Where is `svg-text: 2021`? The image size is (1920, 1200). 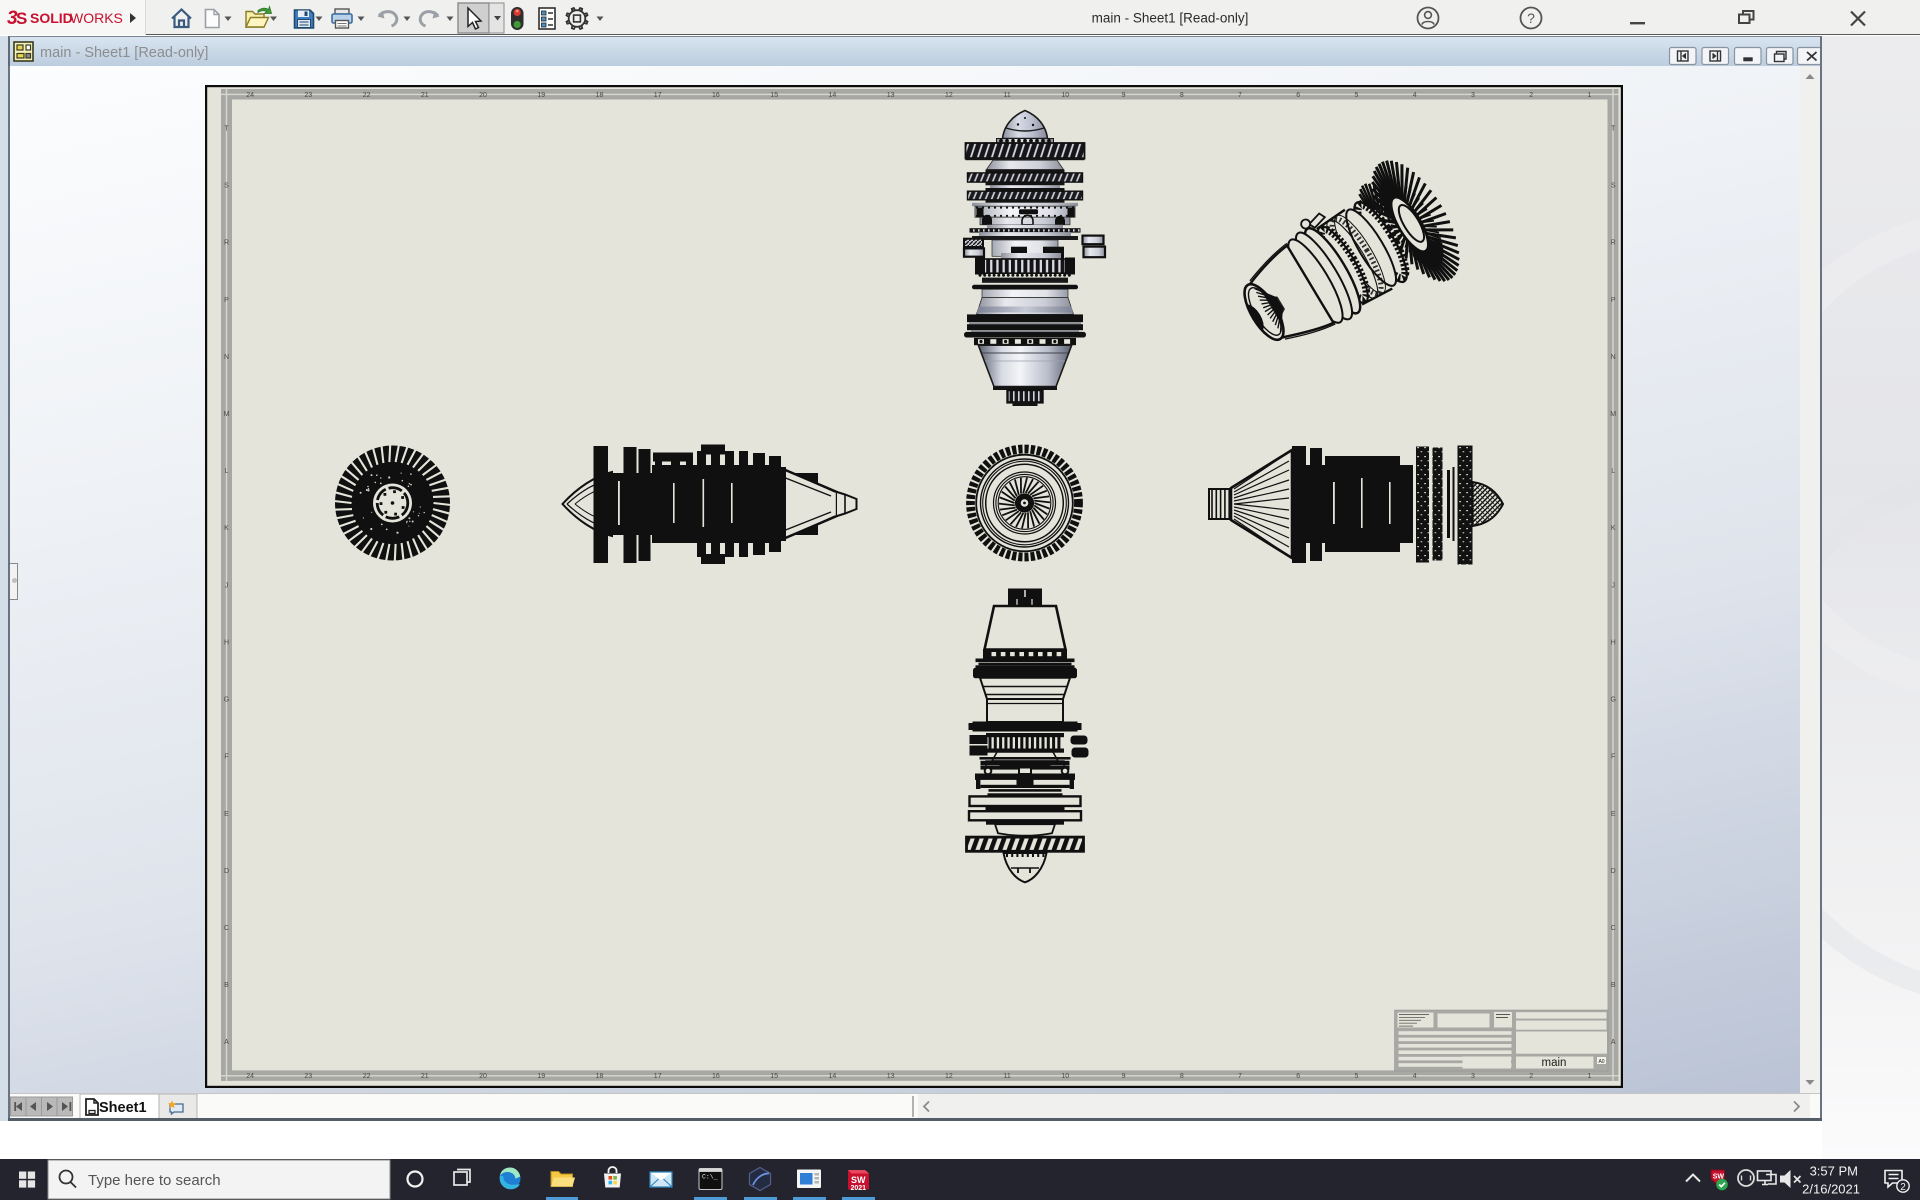
svg-text: 2021 is located at coordinates (859, 1188).